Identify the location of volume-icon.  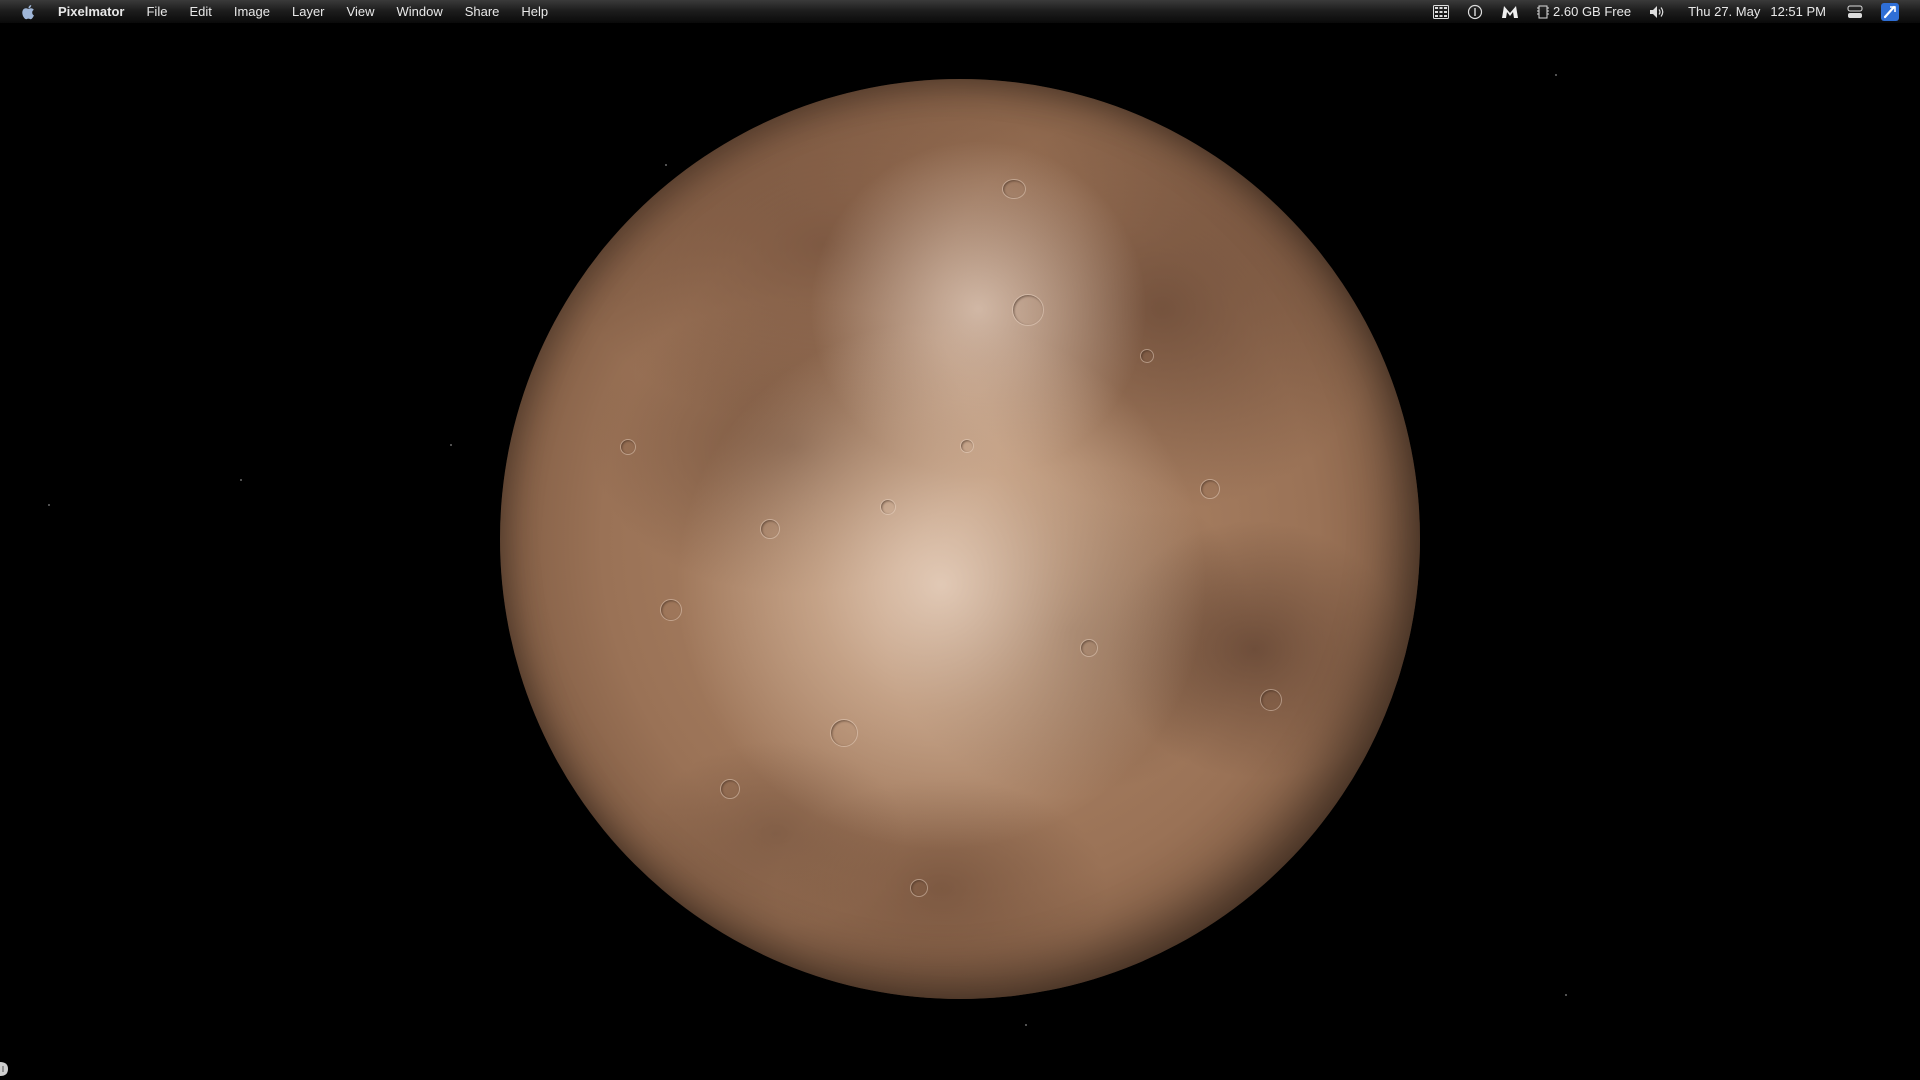
(1658, 12).